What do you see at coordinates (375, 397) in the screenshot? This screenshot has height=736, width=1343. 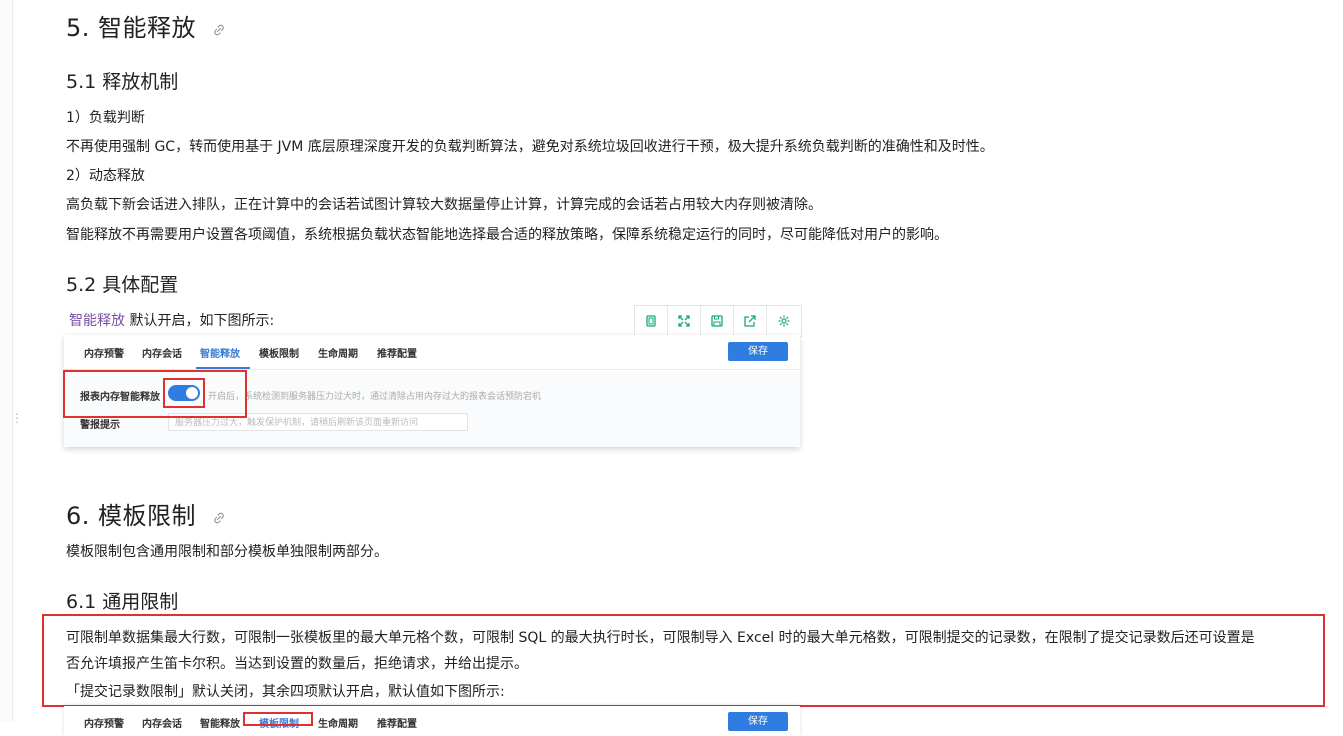 I see `smart-release-hint: 开启后，系统检测到服务器压力过大时，通过清除占用内存过大的报表会话预防宕机` at bounding box center [375, 397].